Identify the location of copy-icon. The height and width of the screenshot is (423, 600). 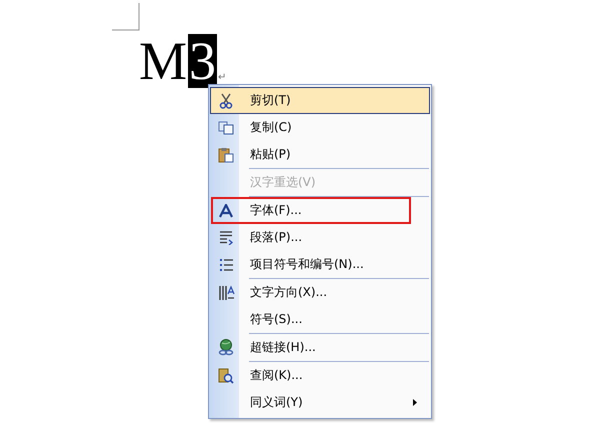
(226, 127).